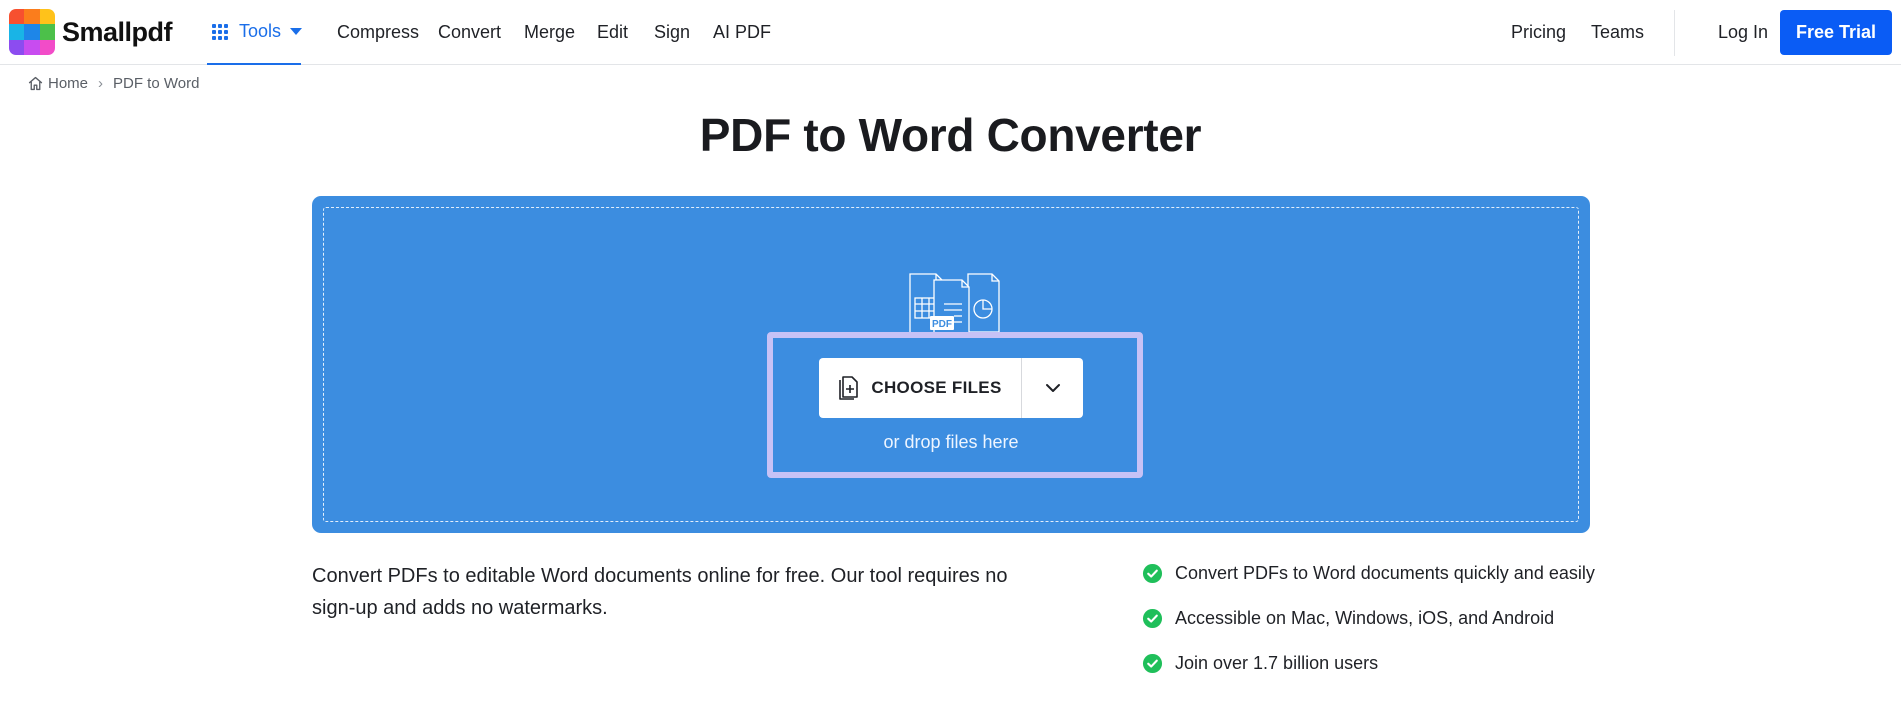 This screenshot has height=722, width=1901. I want to click on chevron-down-icon, so click(1052, 388).